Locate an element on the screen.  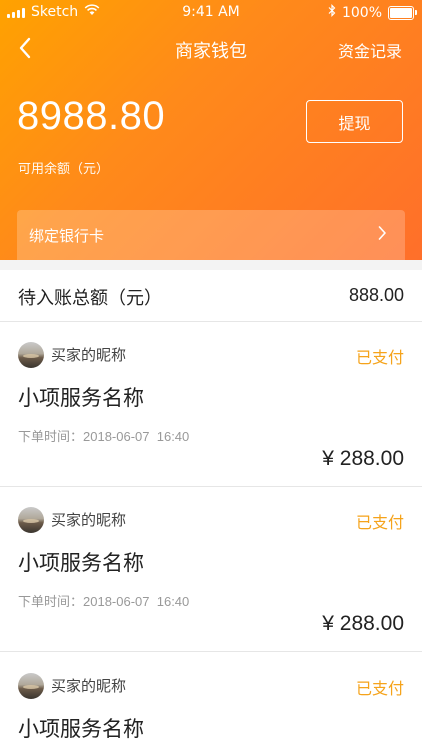
fund-records-link: 资金记录 is located at coordinates (370, 50).